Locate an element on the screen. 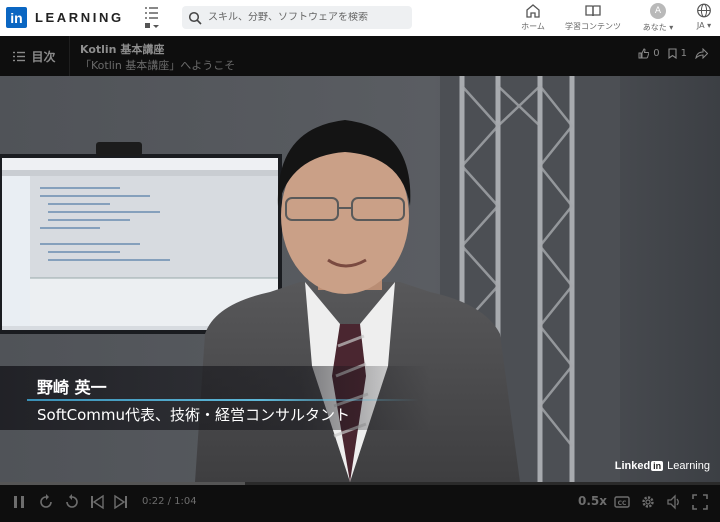 The width and height of the screenshot is (720, 522). next-icon is located at coordinates (120, 502).